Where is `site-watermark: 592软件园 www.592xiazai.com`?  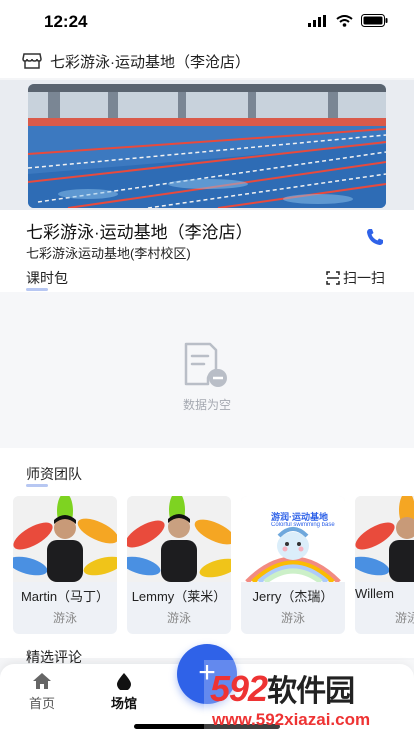 site-watermark: 592软件园 www.592xiazai.com is located at coordinates (309, 698).